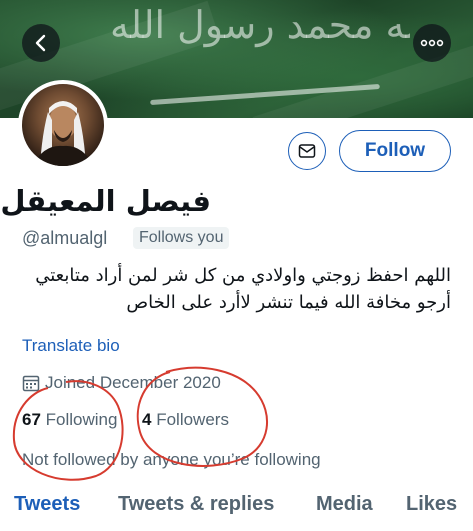 This screenshot has height=531, width=473. I want to click on avatar-portrait, so click(63, 133).